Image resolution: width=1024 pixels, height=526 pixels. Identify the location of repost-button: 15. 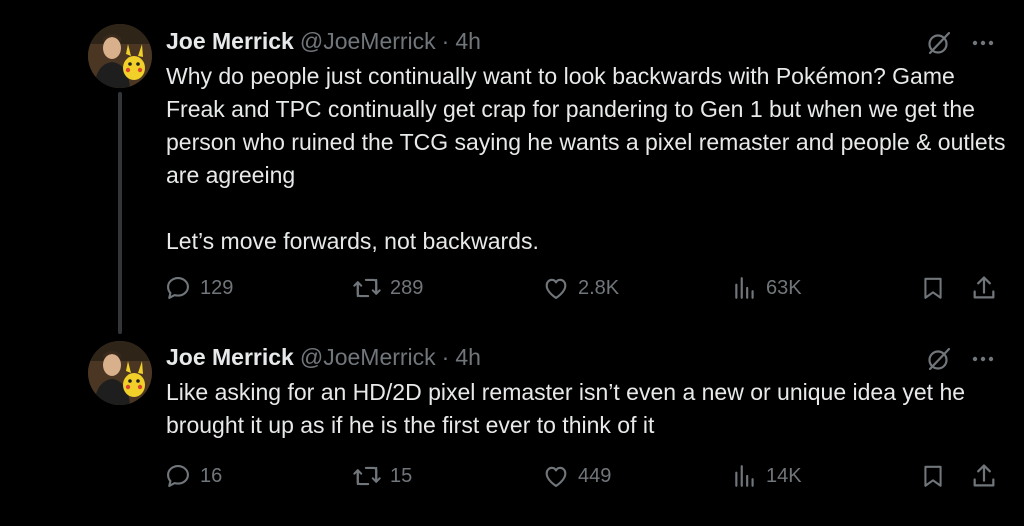
(382, 476).